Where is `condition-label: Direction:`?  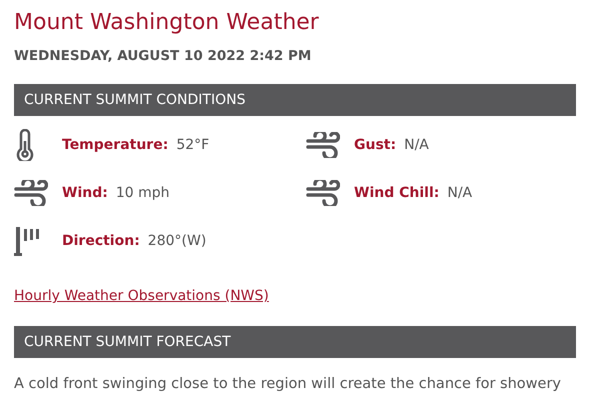 condition-label: Direction: is located at coordinates (101, 241).